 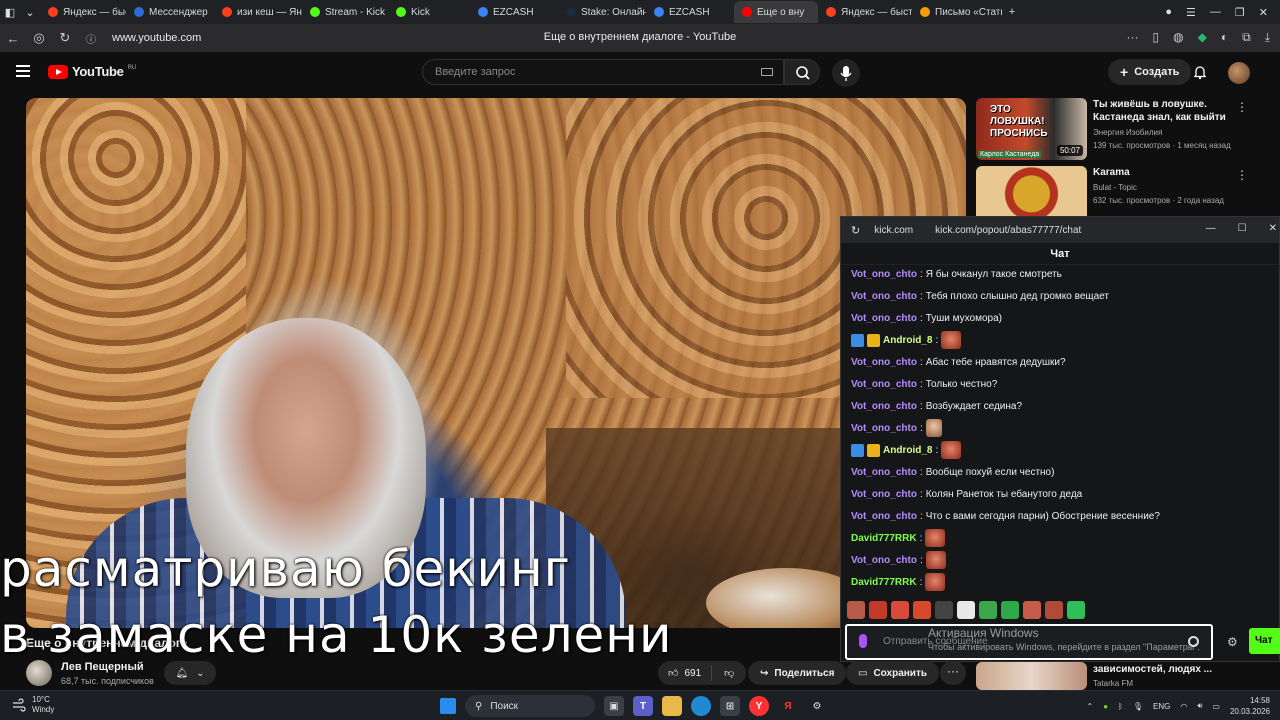 What do you see at coordinates (530, 706) in the screenshot?
I see `taskbar-search: ⚲ Поиск` at bounding box center [530, 706].